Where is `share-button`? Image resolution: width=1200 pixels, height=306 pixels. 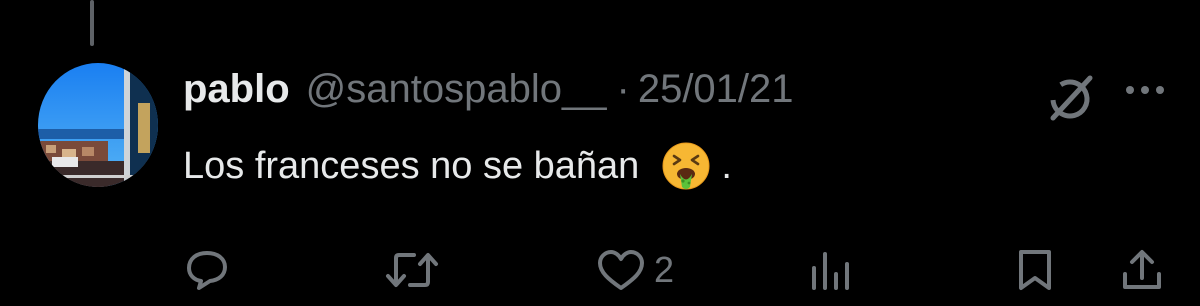 share-button is located at coordinates (1142, 270).